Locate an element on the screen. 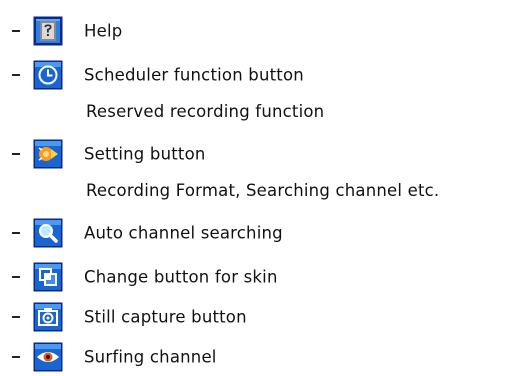  setting-description: Recording Format, Searching channel etc. is located at coordinates (263, 190).